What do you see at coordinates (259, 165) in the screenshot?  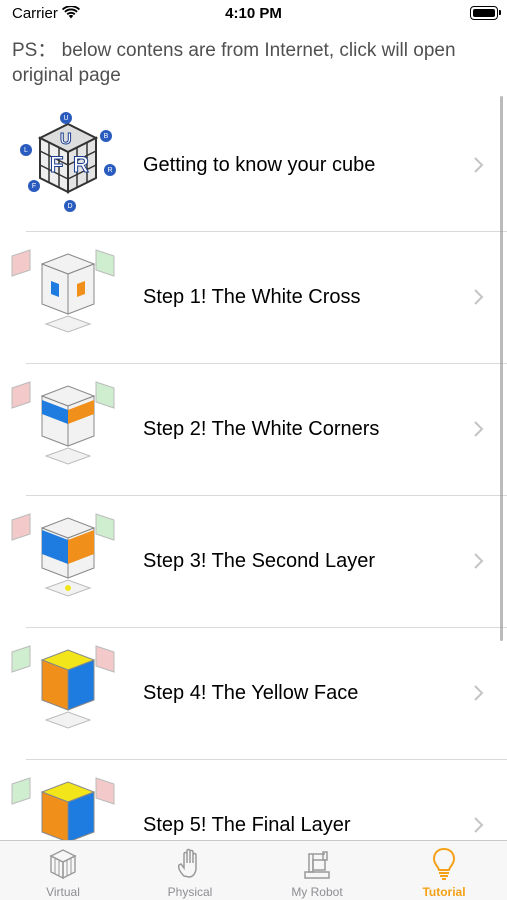 I see `tutorial-title: Getting to know your cube` at bounding box center [259, 165].